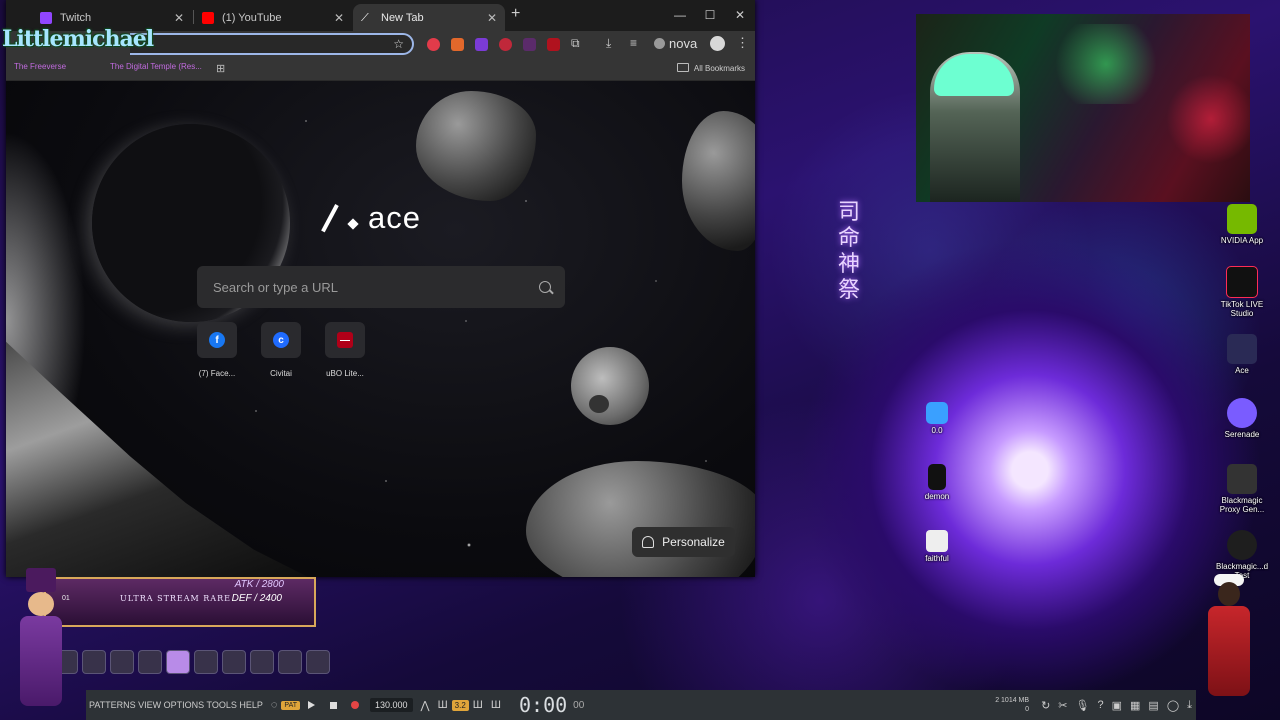 The image size is (1280, 720). Describe the element at coordinates (937, 430) in the screenshot. I see `desktop-icon-label: 0.0` at that location.